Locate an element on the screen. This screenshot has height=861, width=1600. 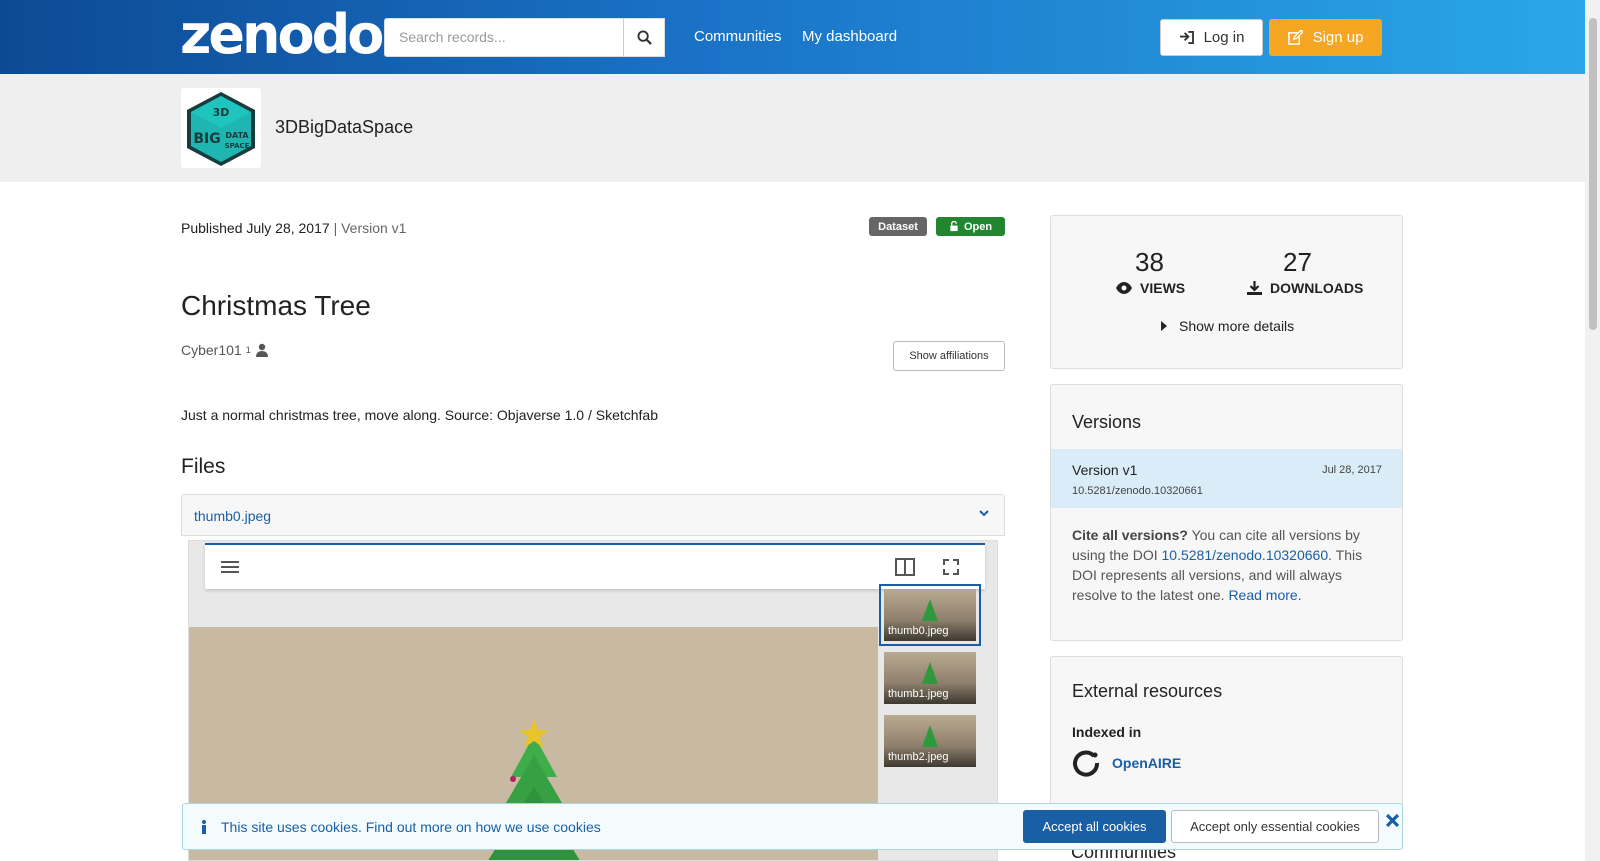
thumbnail-2: thumb2.jpeg is located at coordinates (930, 741).